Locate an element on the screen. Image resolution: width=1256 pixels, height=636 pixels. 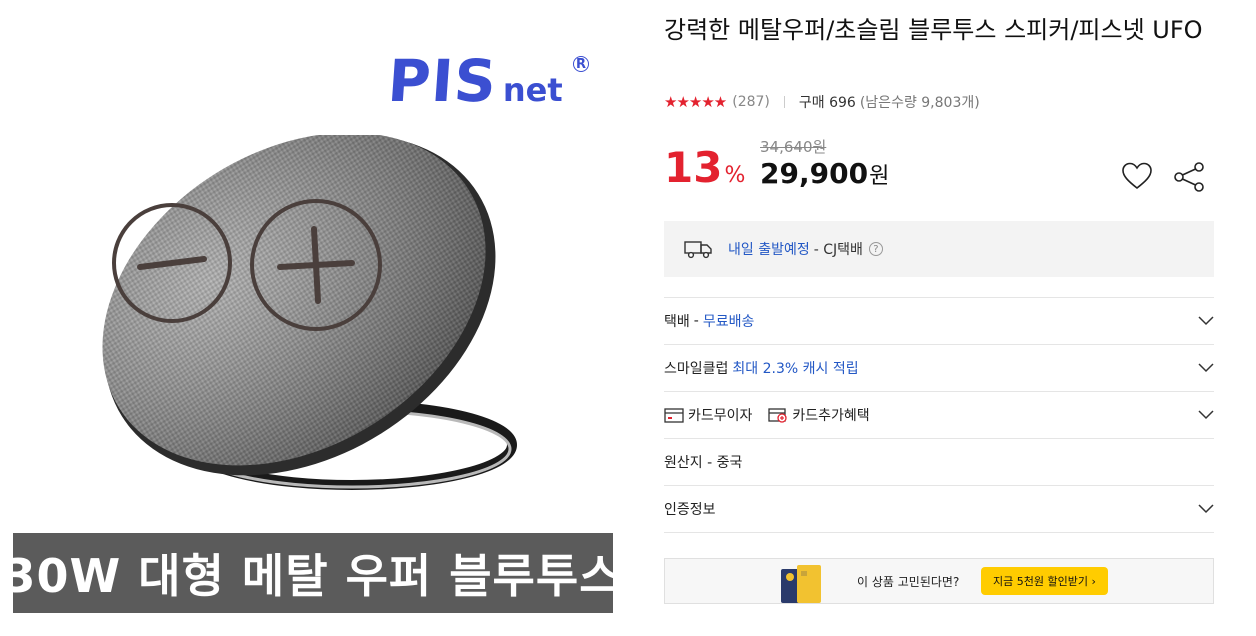
card-installment: 카드무이자 is located at coordinates (708, 415).